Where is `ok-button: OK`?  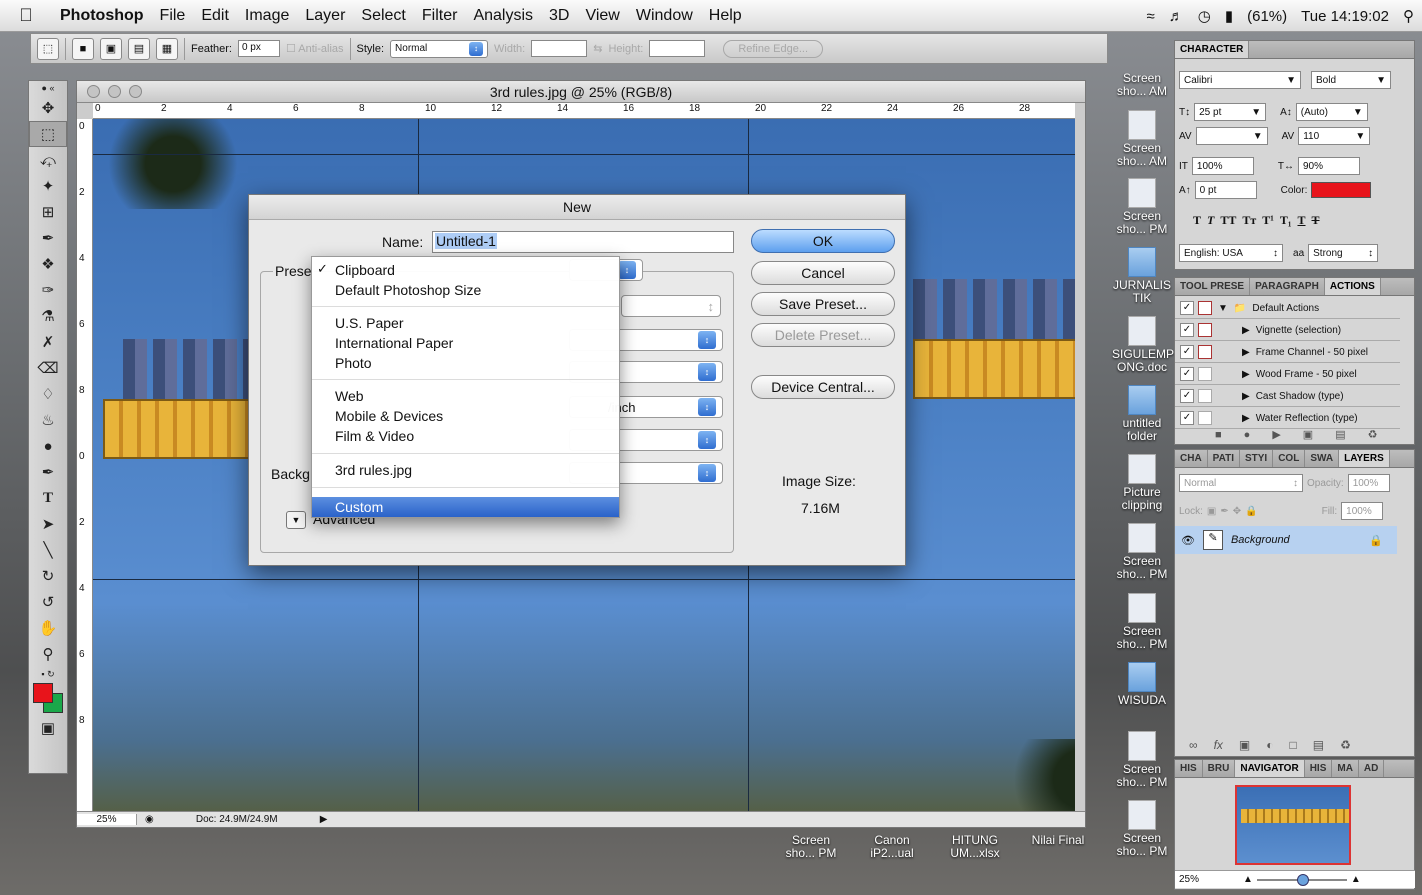
ok-button: OK is located at coordinates (823, 241).